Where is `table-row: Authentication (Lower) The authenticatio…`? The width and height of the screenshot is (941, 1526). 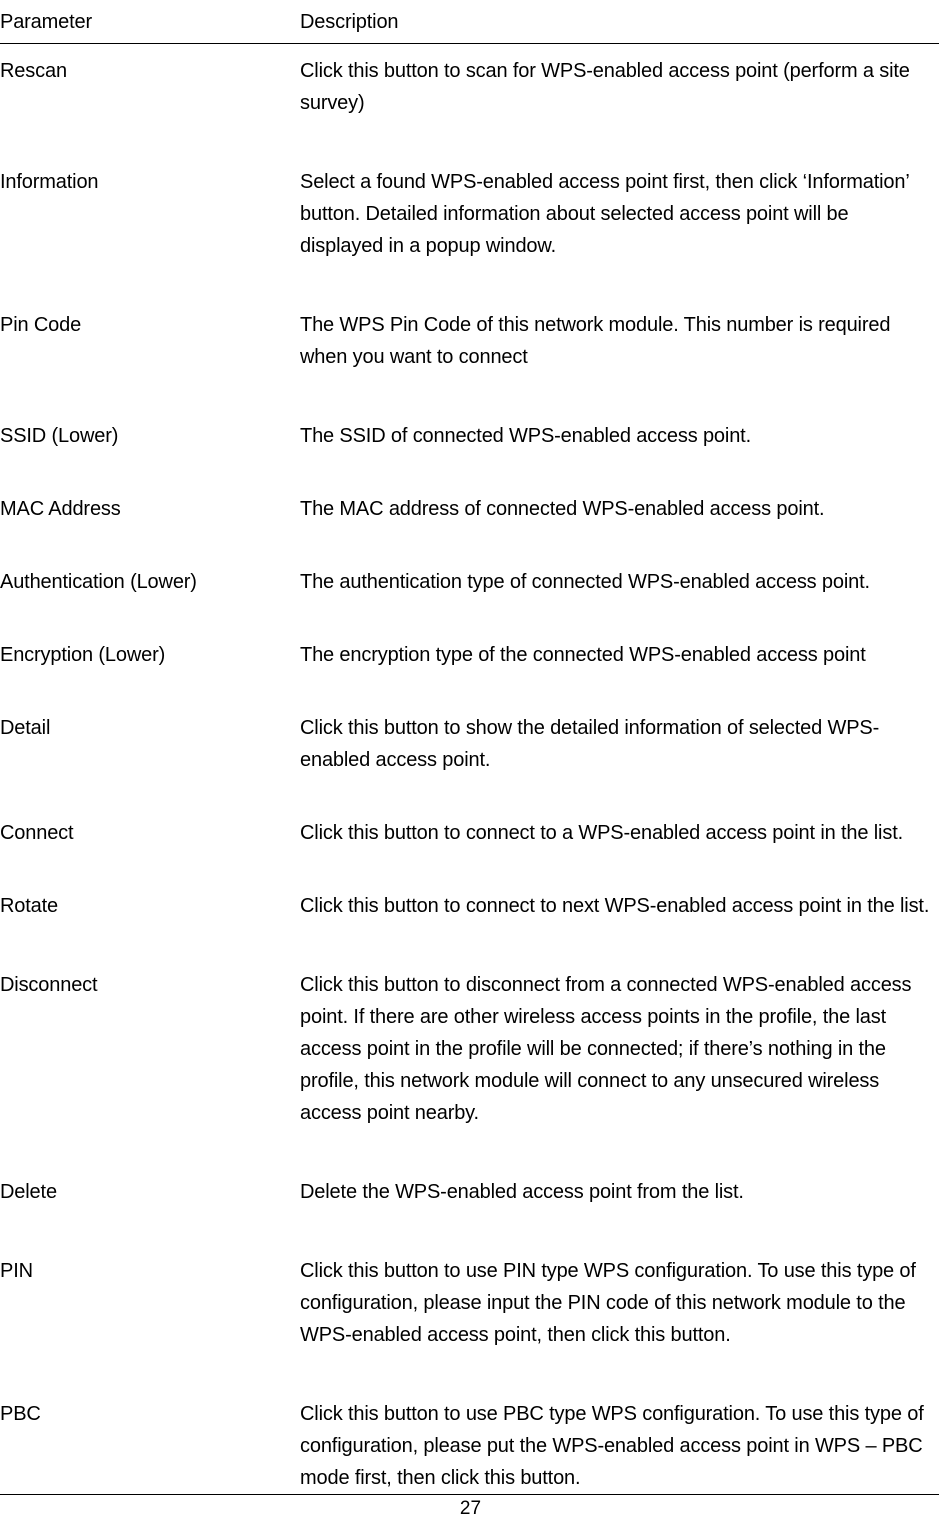
table-row: Authentication (Lower) The authenticatio… is located at coordinates (469, 576).